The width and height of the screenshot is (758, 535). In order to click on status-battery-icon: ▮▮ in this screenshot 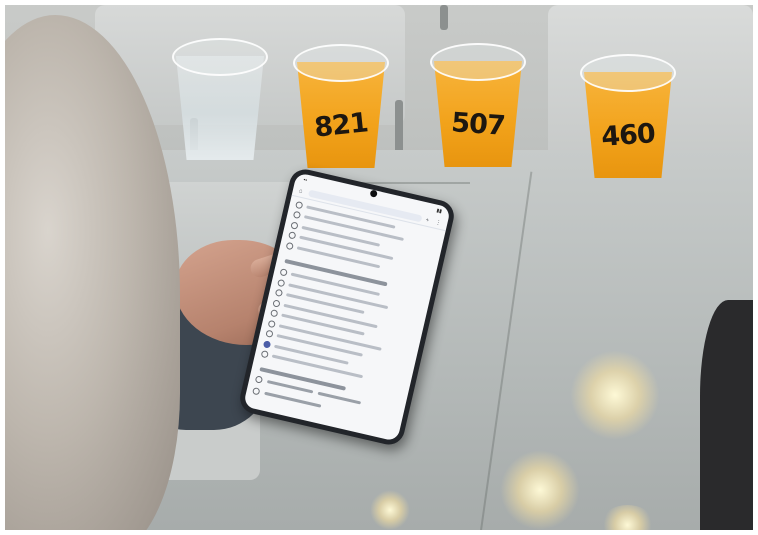, I will do `click(439, 211)`.